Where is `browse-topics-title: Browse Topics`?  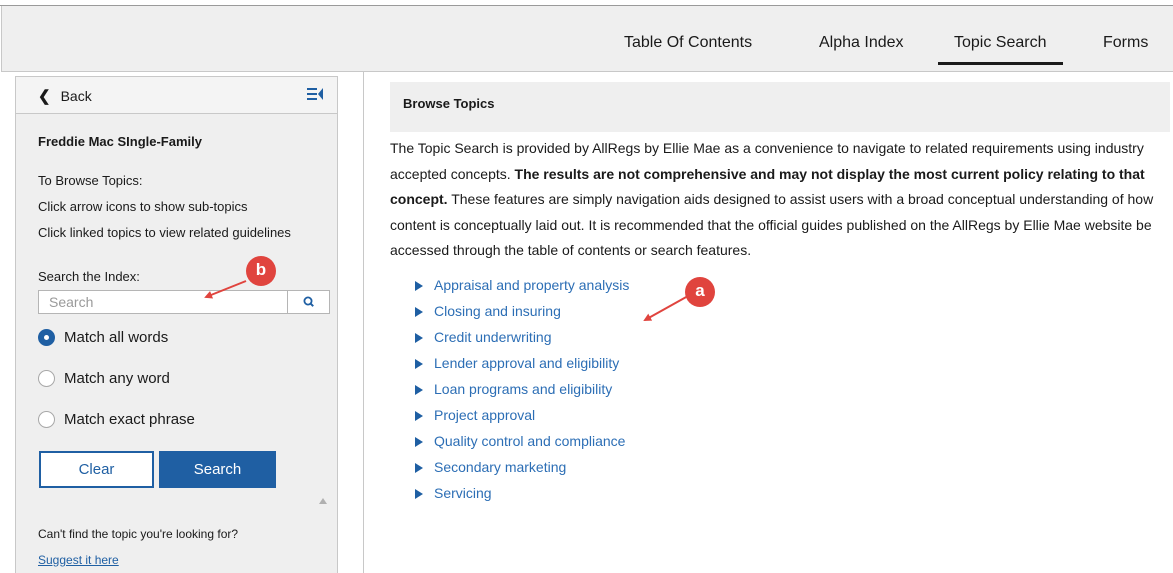 browse-topics-title: Browse Topics is located at coordinates (449, 103).